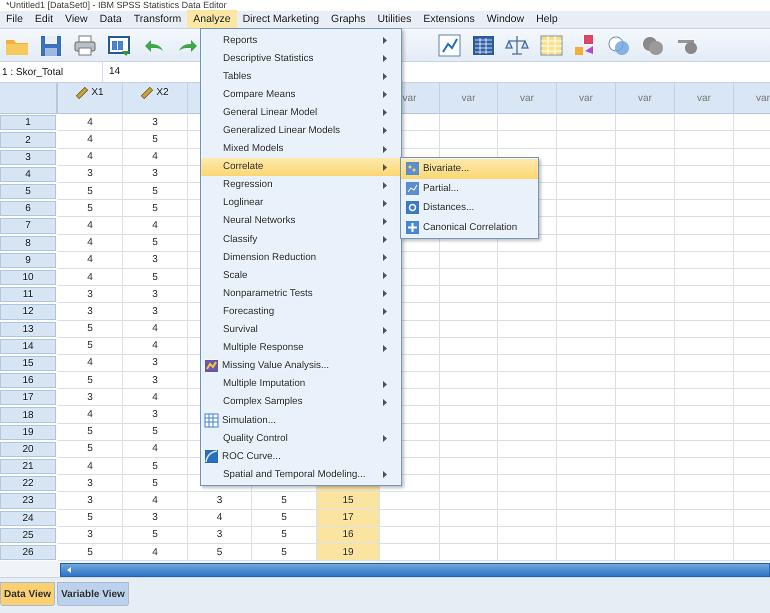 The width and height of the screenshot is (770, 613). I want to click on row-number: 23, so click(28, 501).